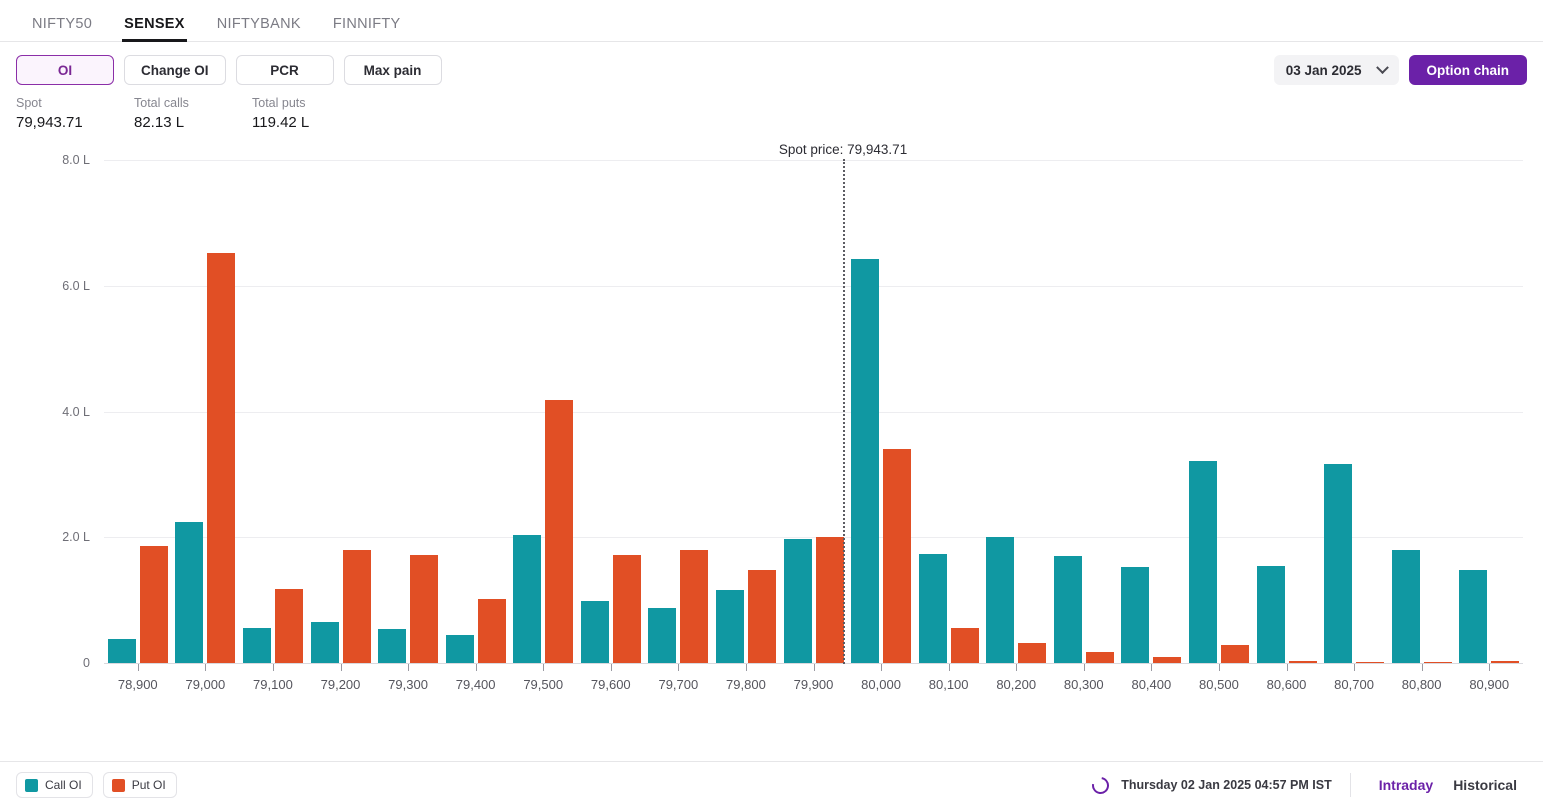  Describe the element at coordinates (205, 684) in the screenshot. I see `x-axis-label: 79,000` at that location.